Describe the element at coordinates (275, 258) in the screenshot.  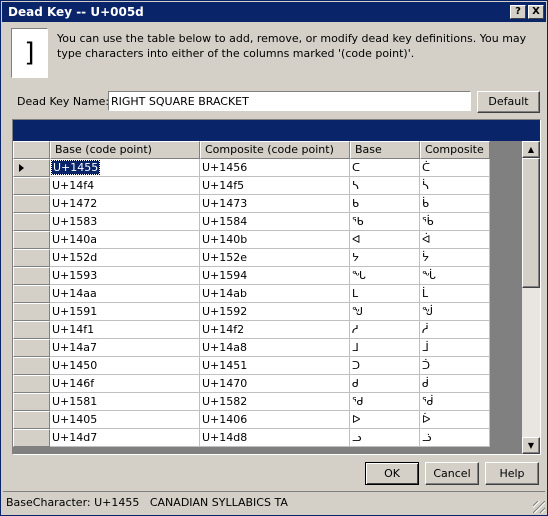
I see `composite-code-point-cell: U+152e` at that location.